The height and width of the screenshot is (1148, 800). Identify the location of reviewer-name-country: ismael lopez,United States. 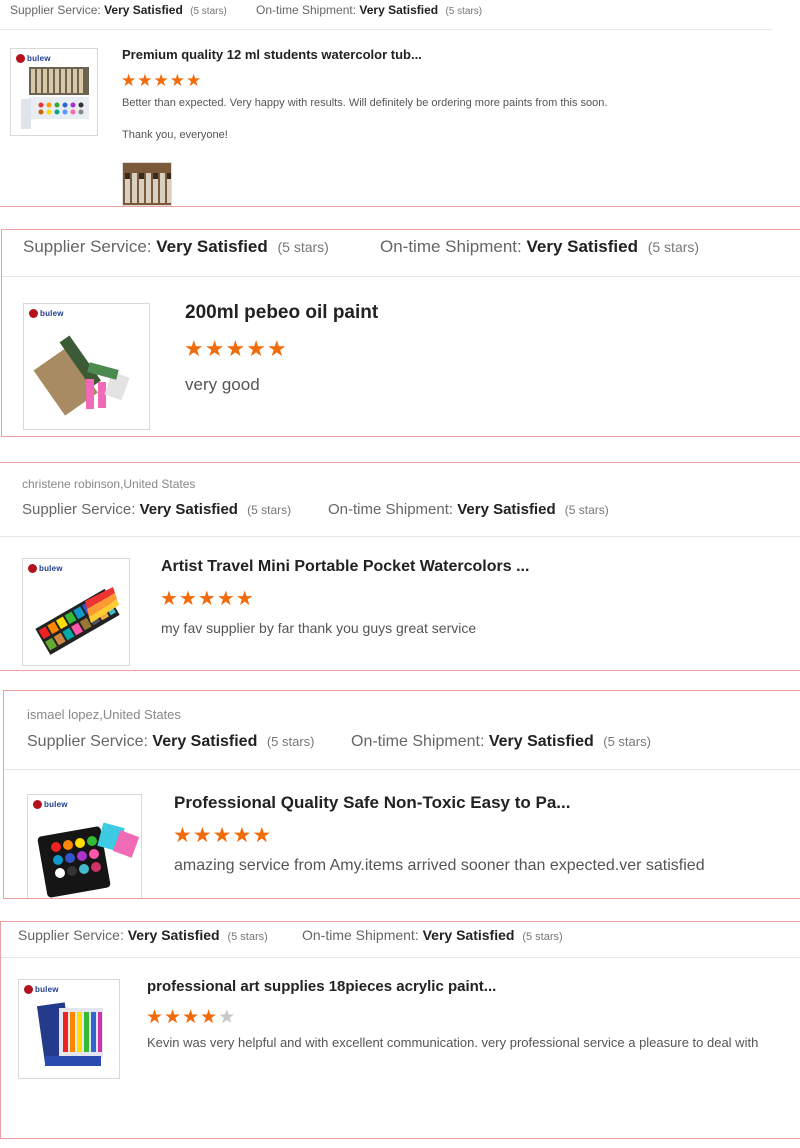
(104, 714).